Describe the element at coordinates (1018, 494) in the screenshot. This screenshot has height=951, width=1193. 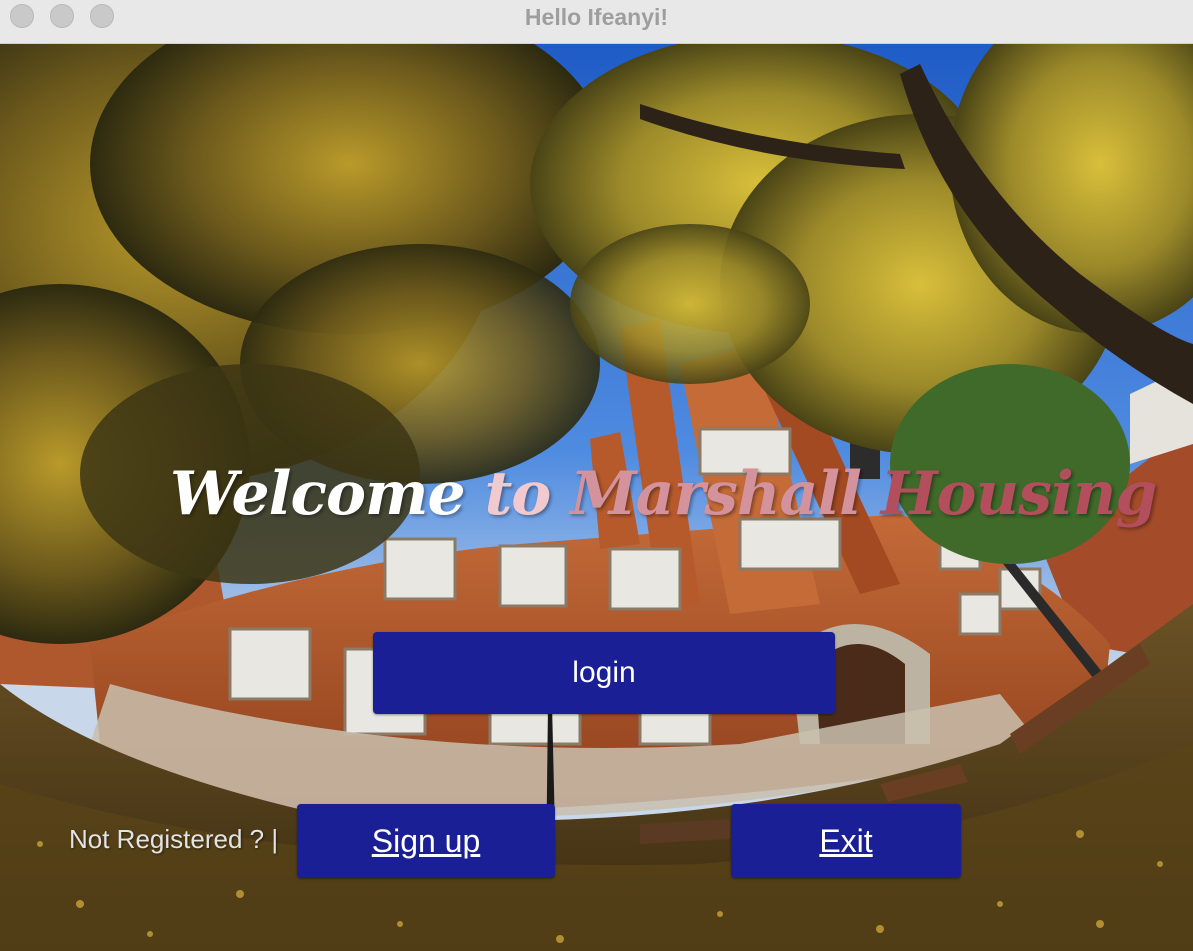
I see `housing-word: Housing` at that location.